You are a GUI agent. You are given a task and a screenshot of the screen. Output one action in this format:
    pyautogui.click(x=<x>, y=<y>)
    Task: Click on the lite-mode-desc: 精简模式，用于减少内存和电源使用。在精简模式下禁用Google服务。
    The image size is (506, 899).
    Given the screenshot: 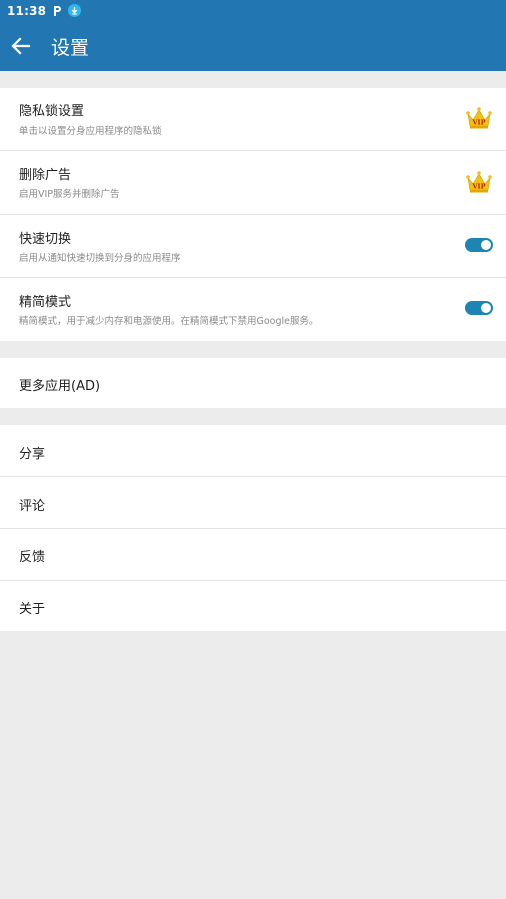 What is the action you would take?
    pyautogui.click(x=169, y=321)
    